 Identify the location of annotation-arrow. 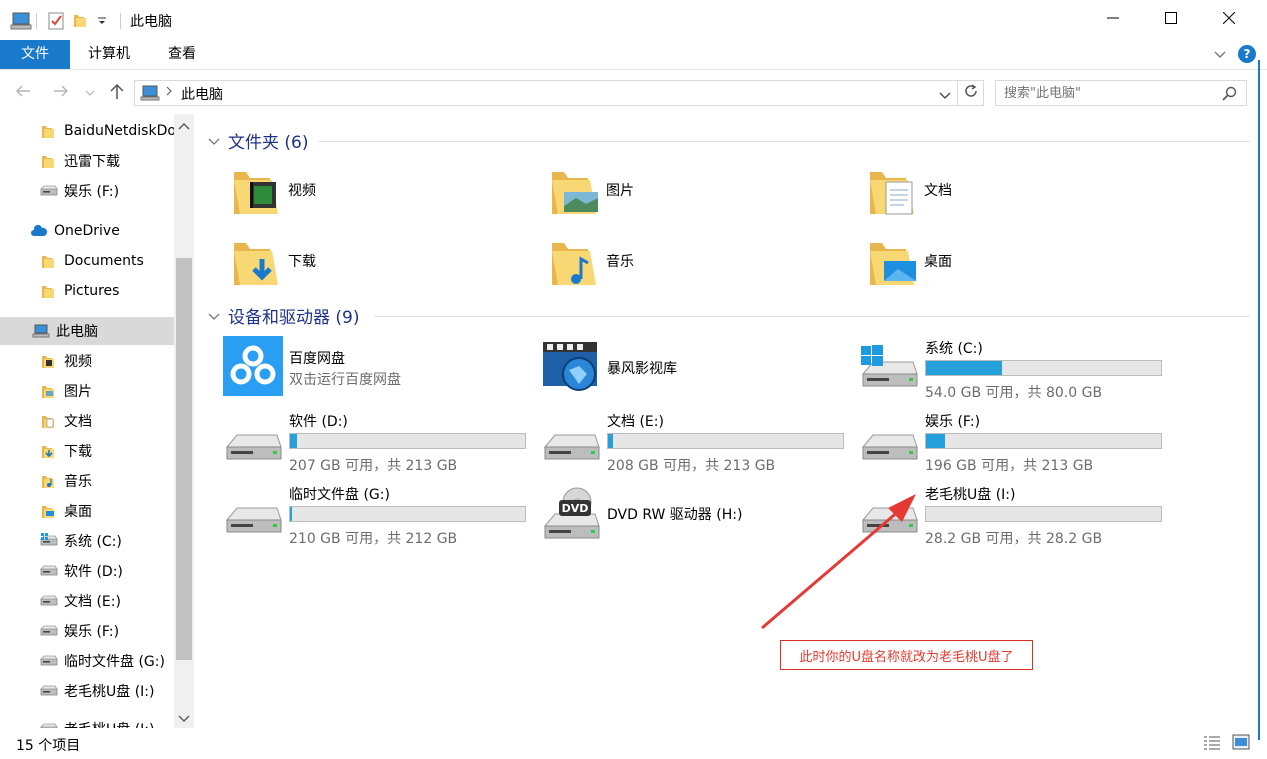
(838, 562).